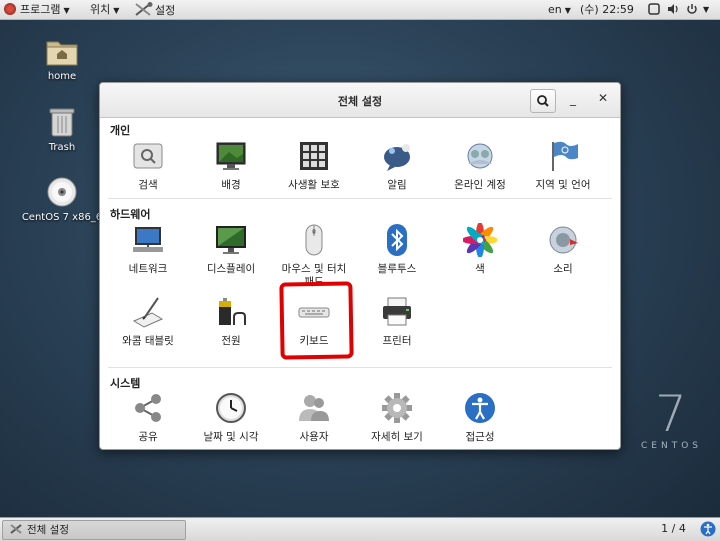 The width and height of the screenshot is (720, 541). Describe the element at coordinates (360, 100) in the screenshot. I see `window-titlebar: 전체 설정 _ ✕` at that location.